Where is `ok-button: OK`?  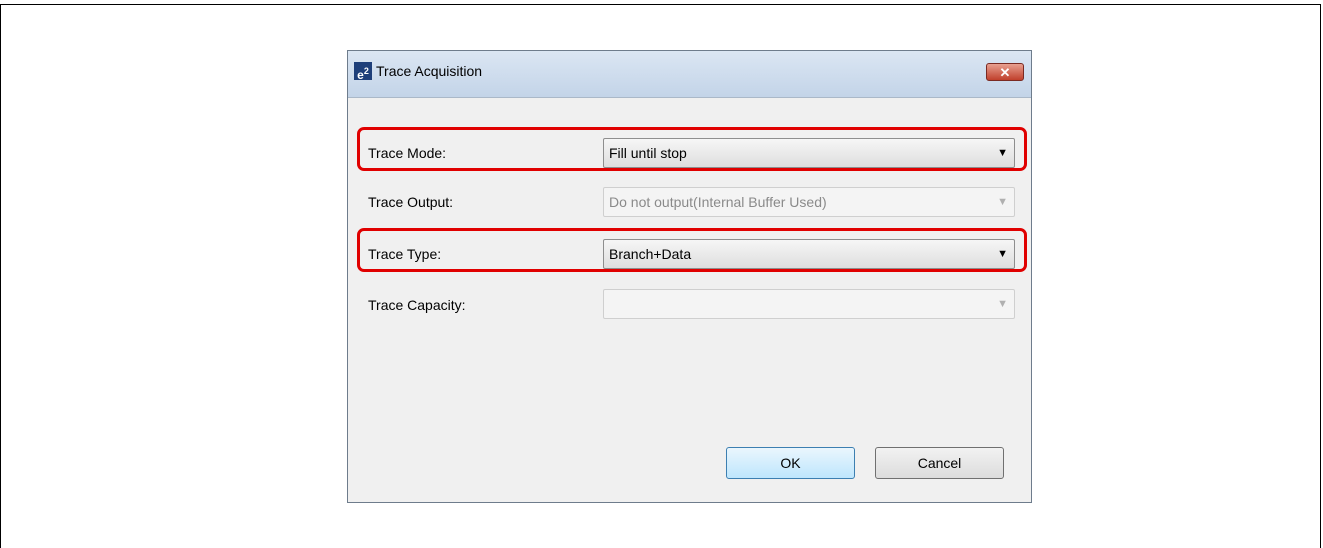 ok-button: OK is located at coordinates (790, 463).